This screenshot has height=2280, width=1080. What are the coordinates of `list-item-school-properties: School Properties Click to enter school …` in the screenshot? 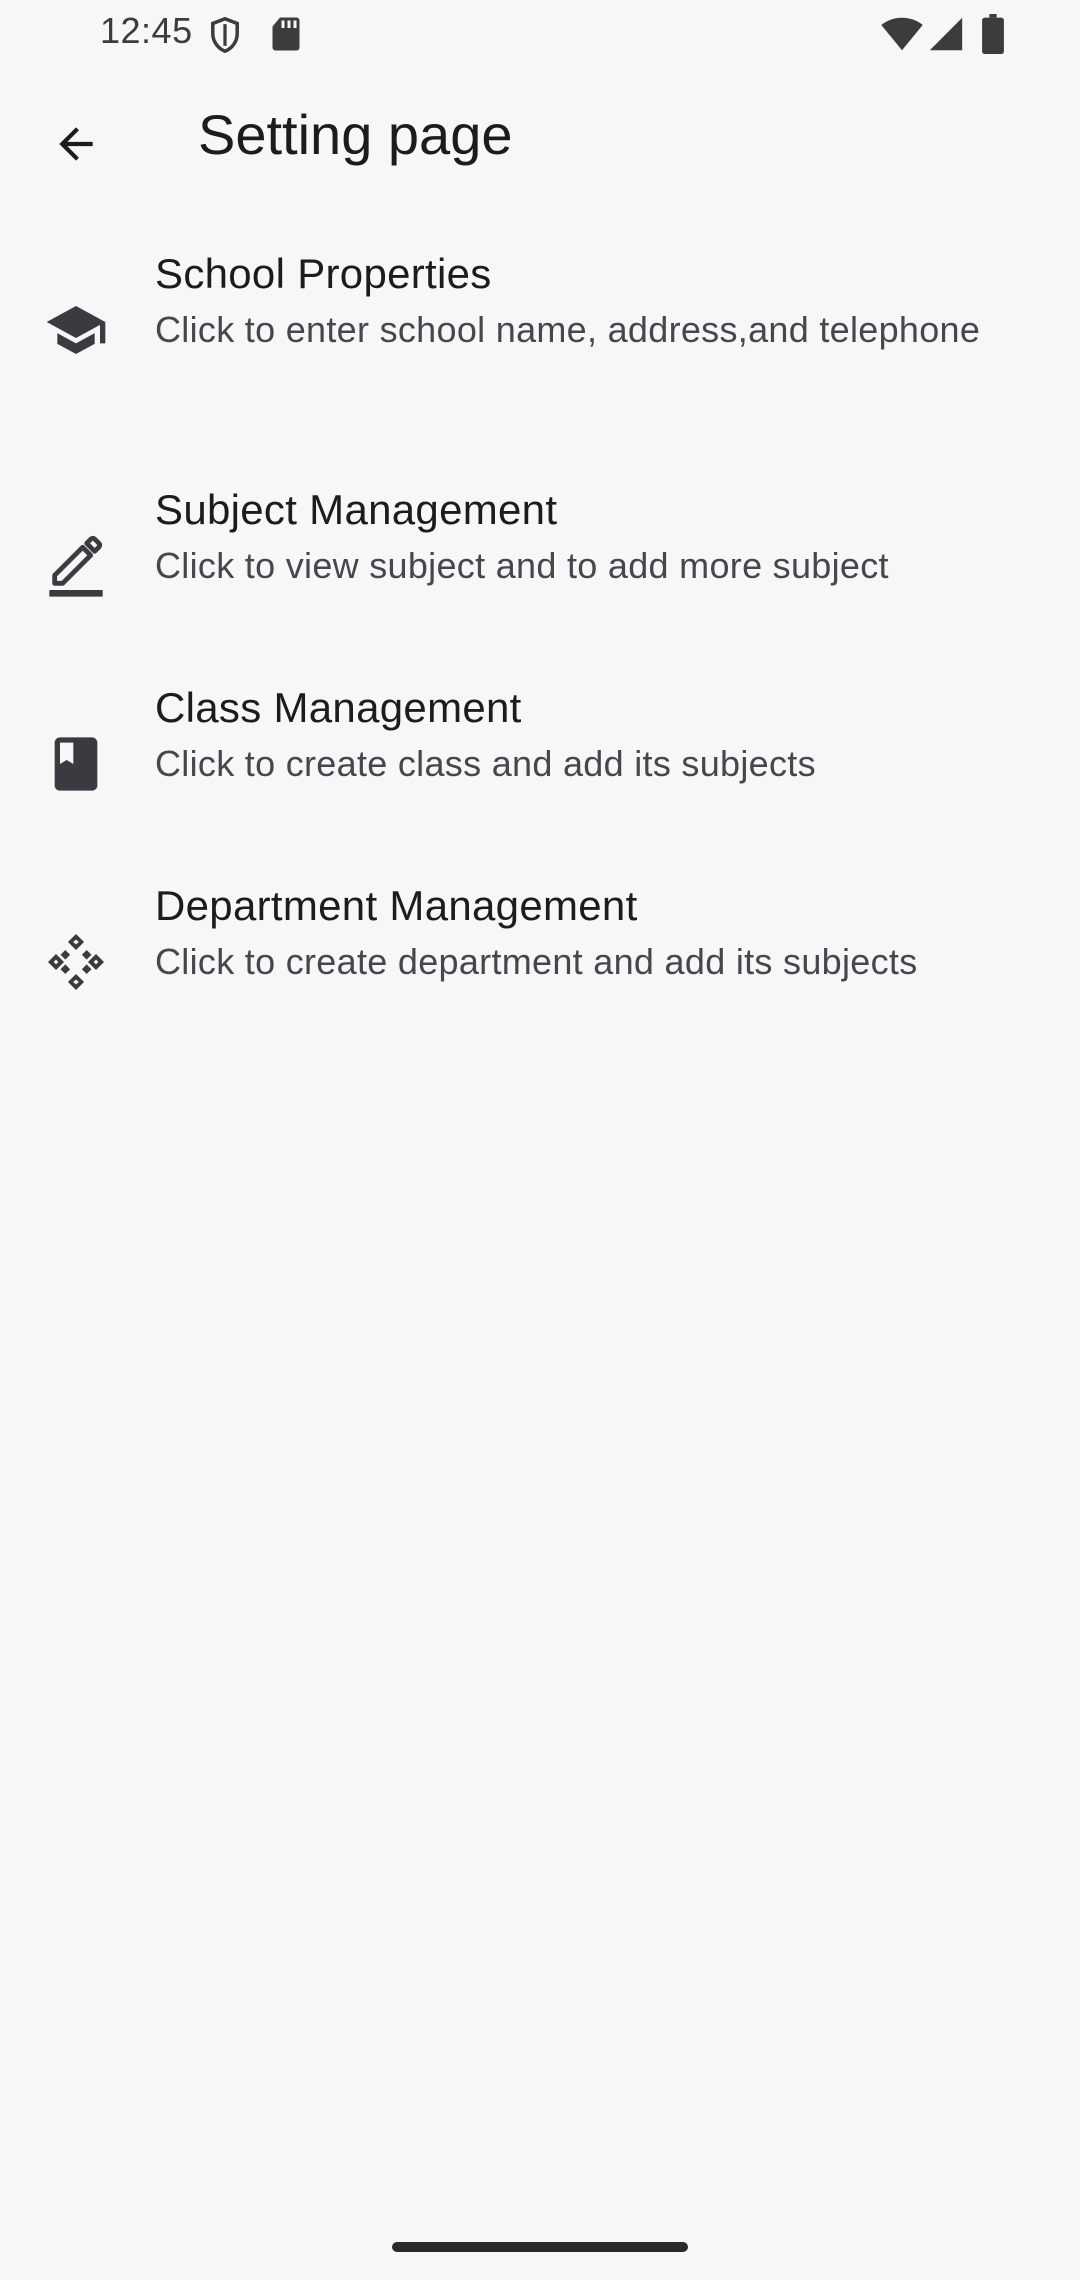 It's located at (540, 354).